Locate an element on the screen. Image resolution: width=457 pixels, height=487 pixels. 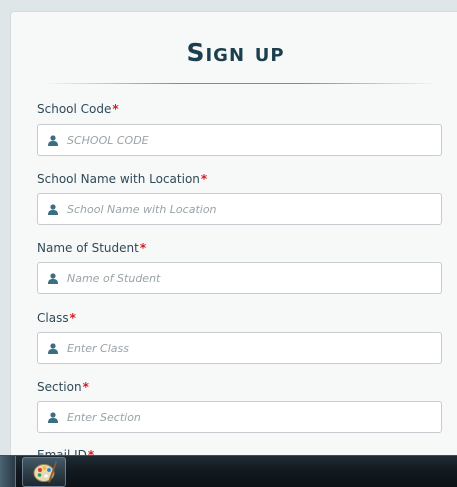
student-name-field is located at coordinates (239, 278).